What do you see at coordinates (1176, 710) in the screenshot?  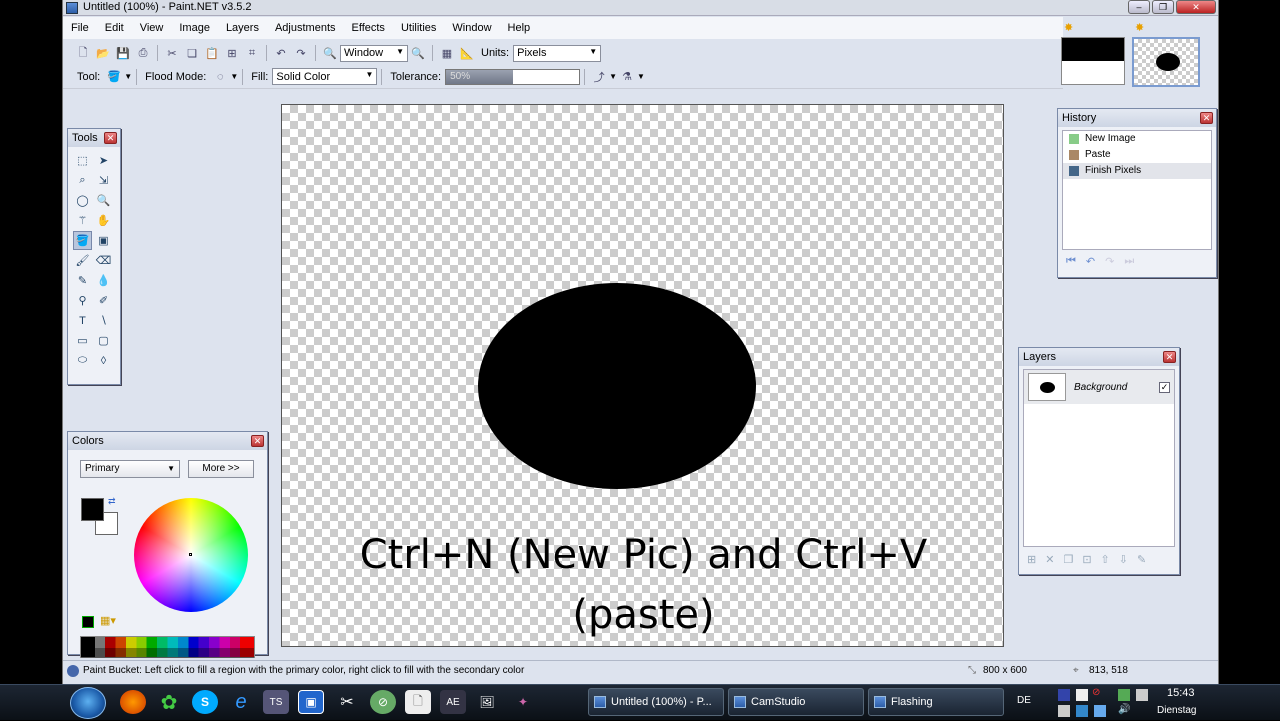 I see `clock-day: Dienstag` at bounding box center [1176, 710].